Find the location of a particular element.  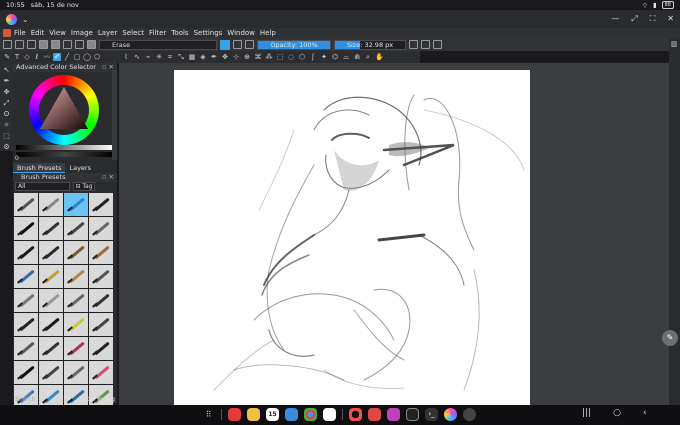

brush-search-input: Search is located at coordinates (25, 400).